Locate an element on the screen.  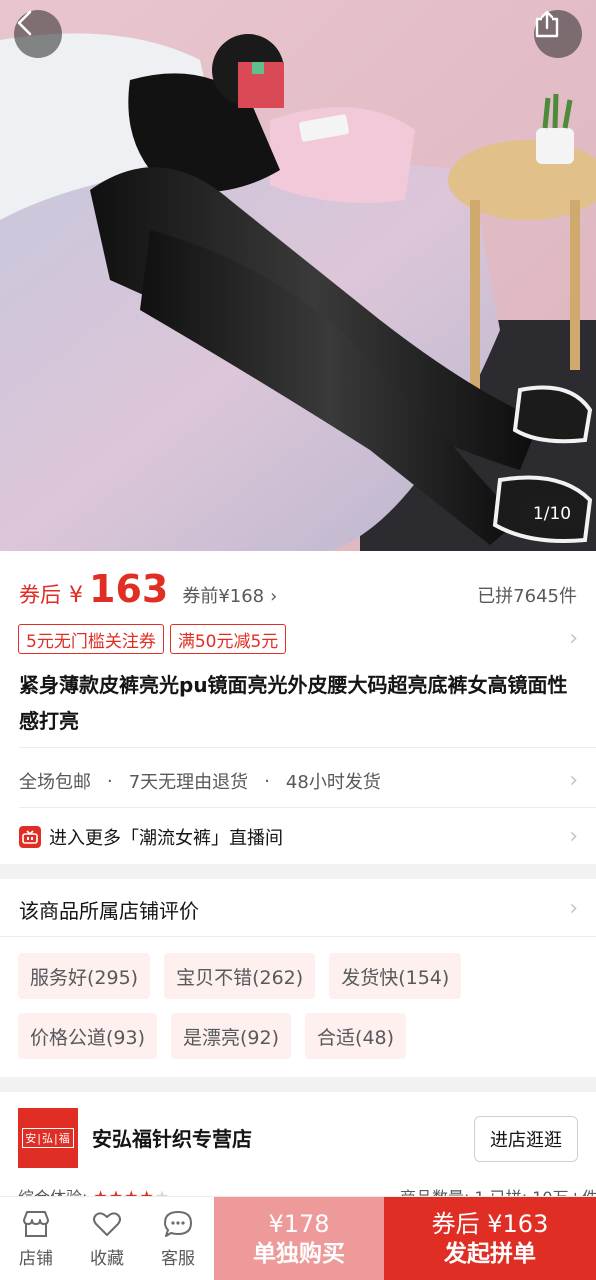
shop-name: 安弘福针织专营店 is located at coordinates (172, 1137).